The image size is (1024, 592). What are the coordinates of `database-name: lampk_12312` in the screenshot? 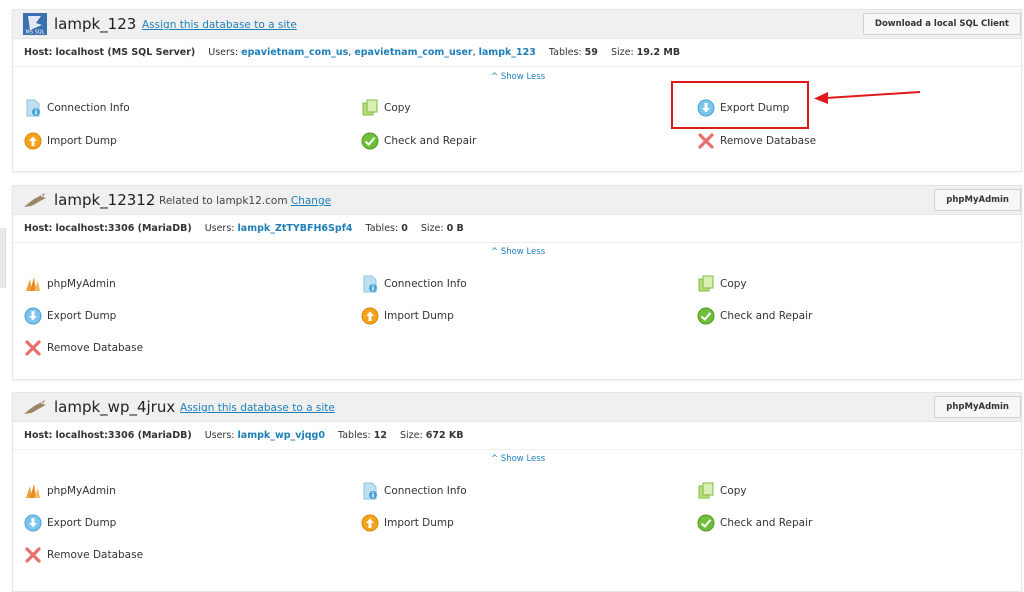 It's located at (105, 200).